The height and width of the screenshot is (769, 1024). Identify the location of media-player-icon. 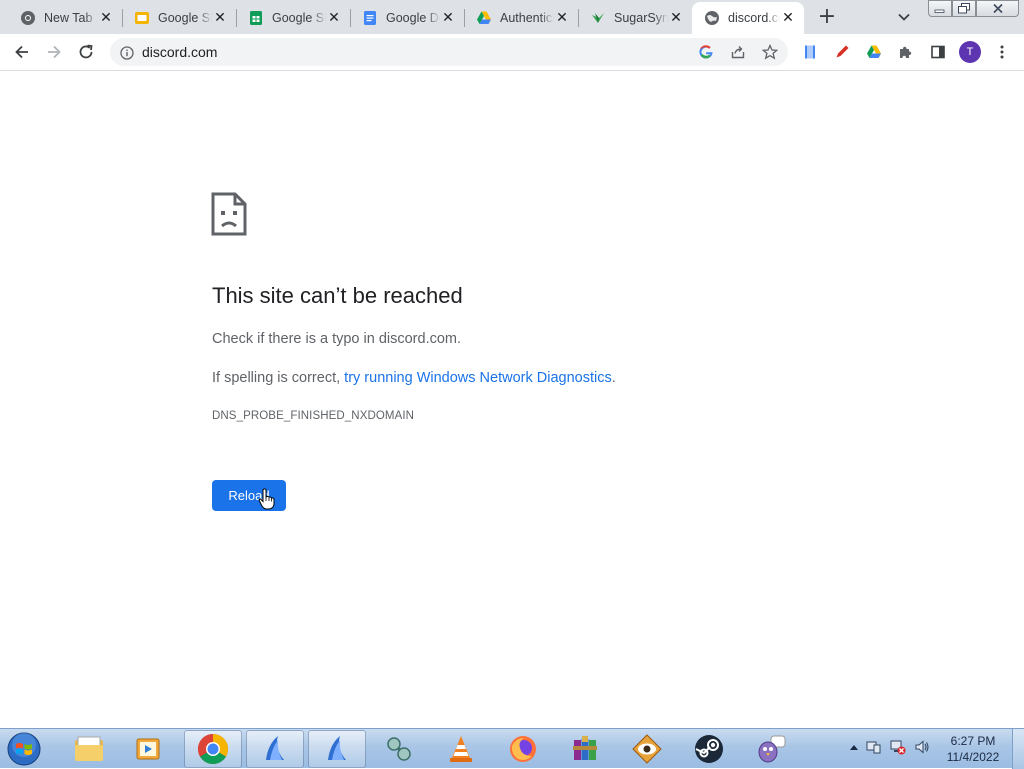
(148, 749).